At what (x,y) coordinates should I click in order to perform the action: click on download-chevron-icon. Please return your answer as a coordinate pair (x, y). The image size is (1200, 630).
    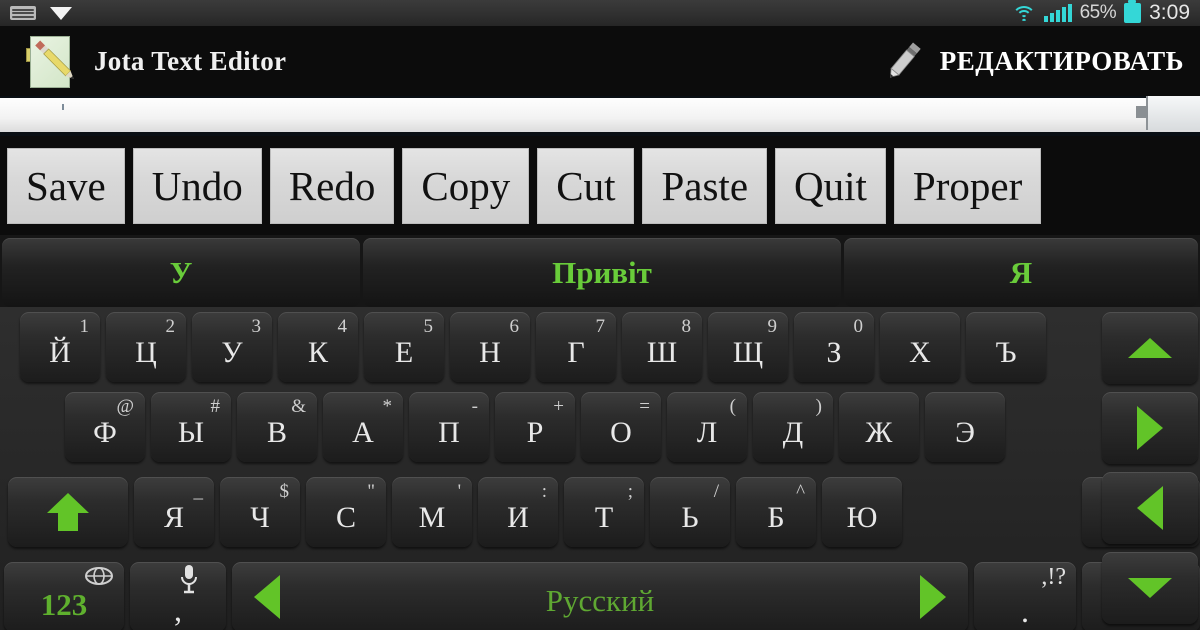
    Looking at the image, I should click on (61, 13).